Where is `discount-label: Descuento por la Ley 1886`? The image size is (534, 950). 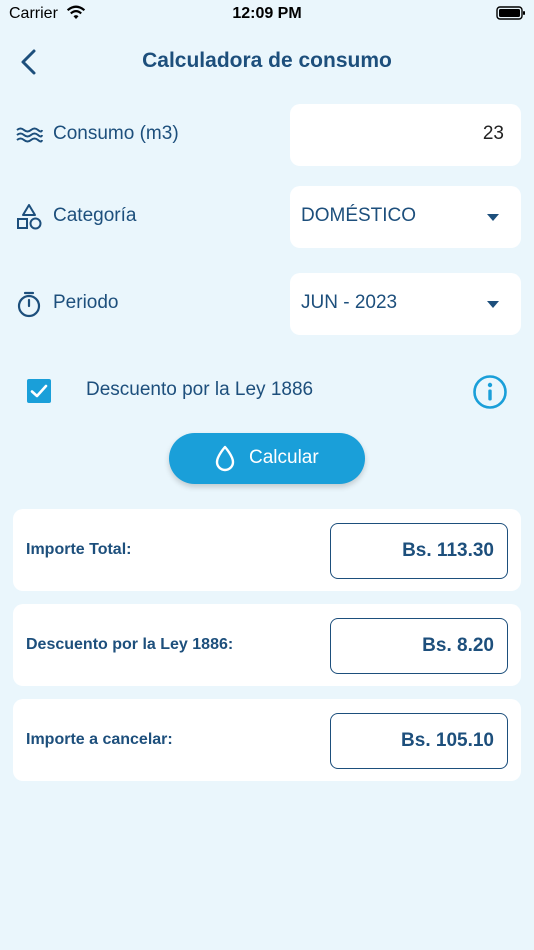 discount-label: Descuento por la Ley 1886 is located at coordinates (200, 389).